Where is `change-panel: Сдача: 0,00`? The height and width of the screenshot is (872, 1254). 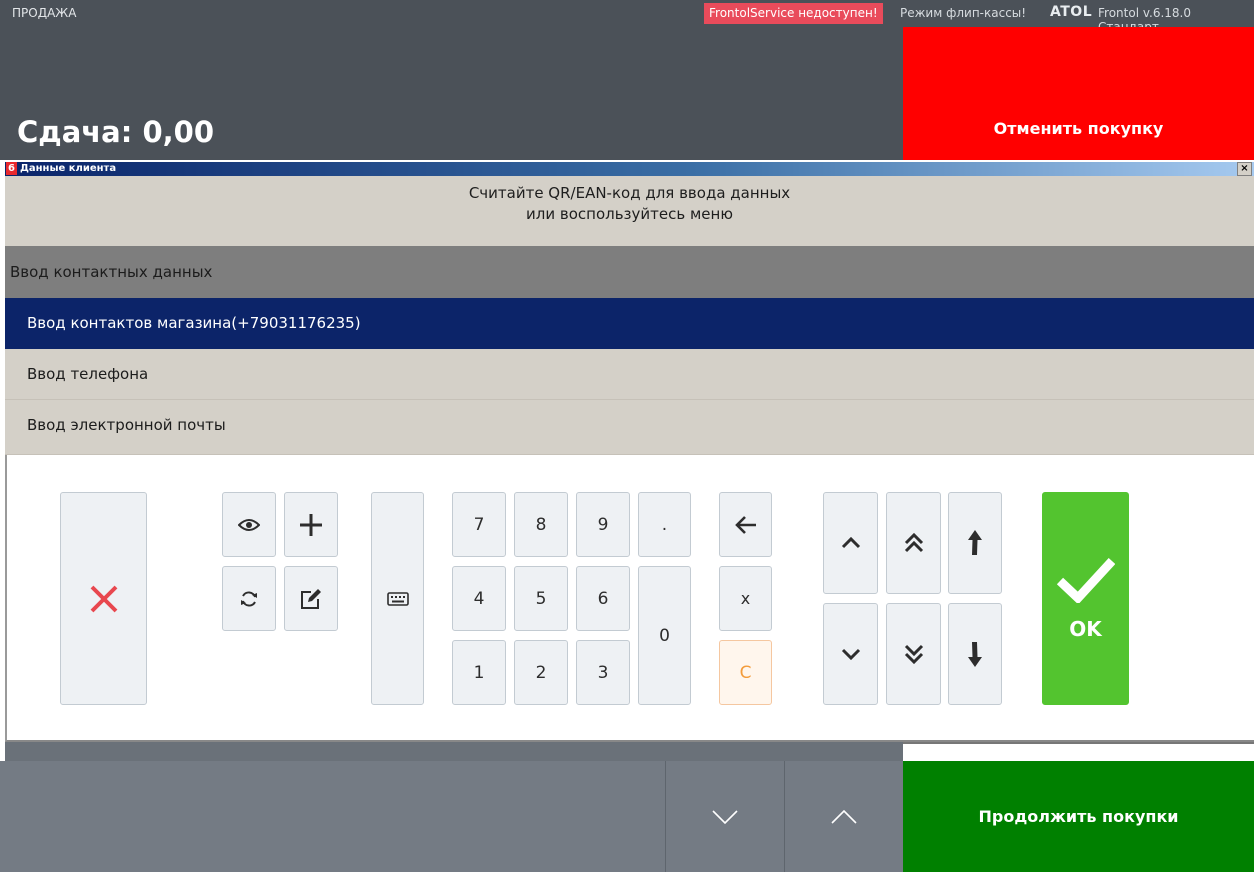
change-panel: Сдача: 0,00 is located at coordinates (451, 93).